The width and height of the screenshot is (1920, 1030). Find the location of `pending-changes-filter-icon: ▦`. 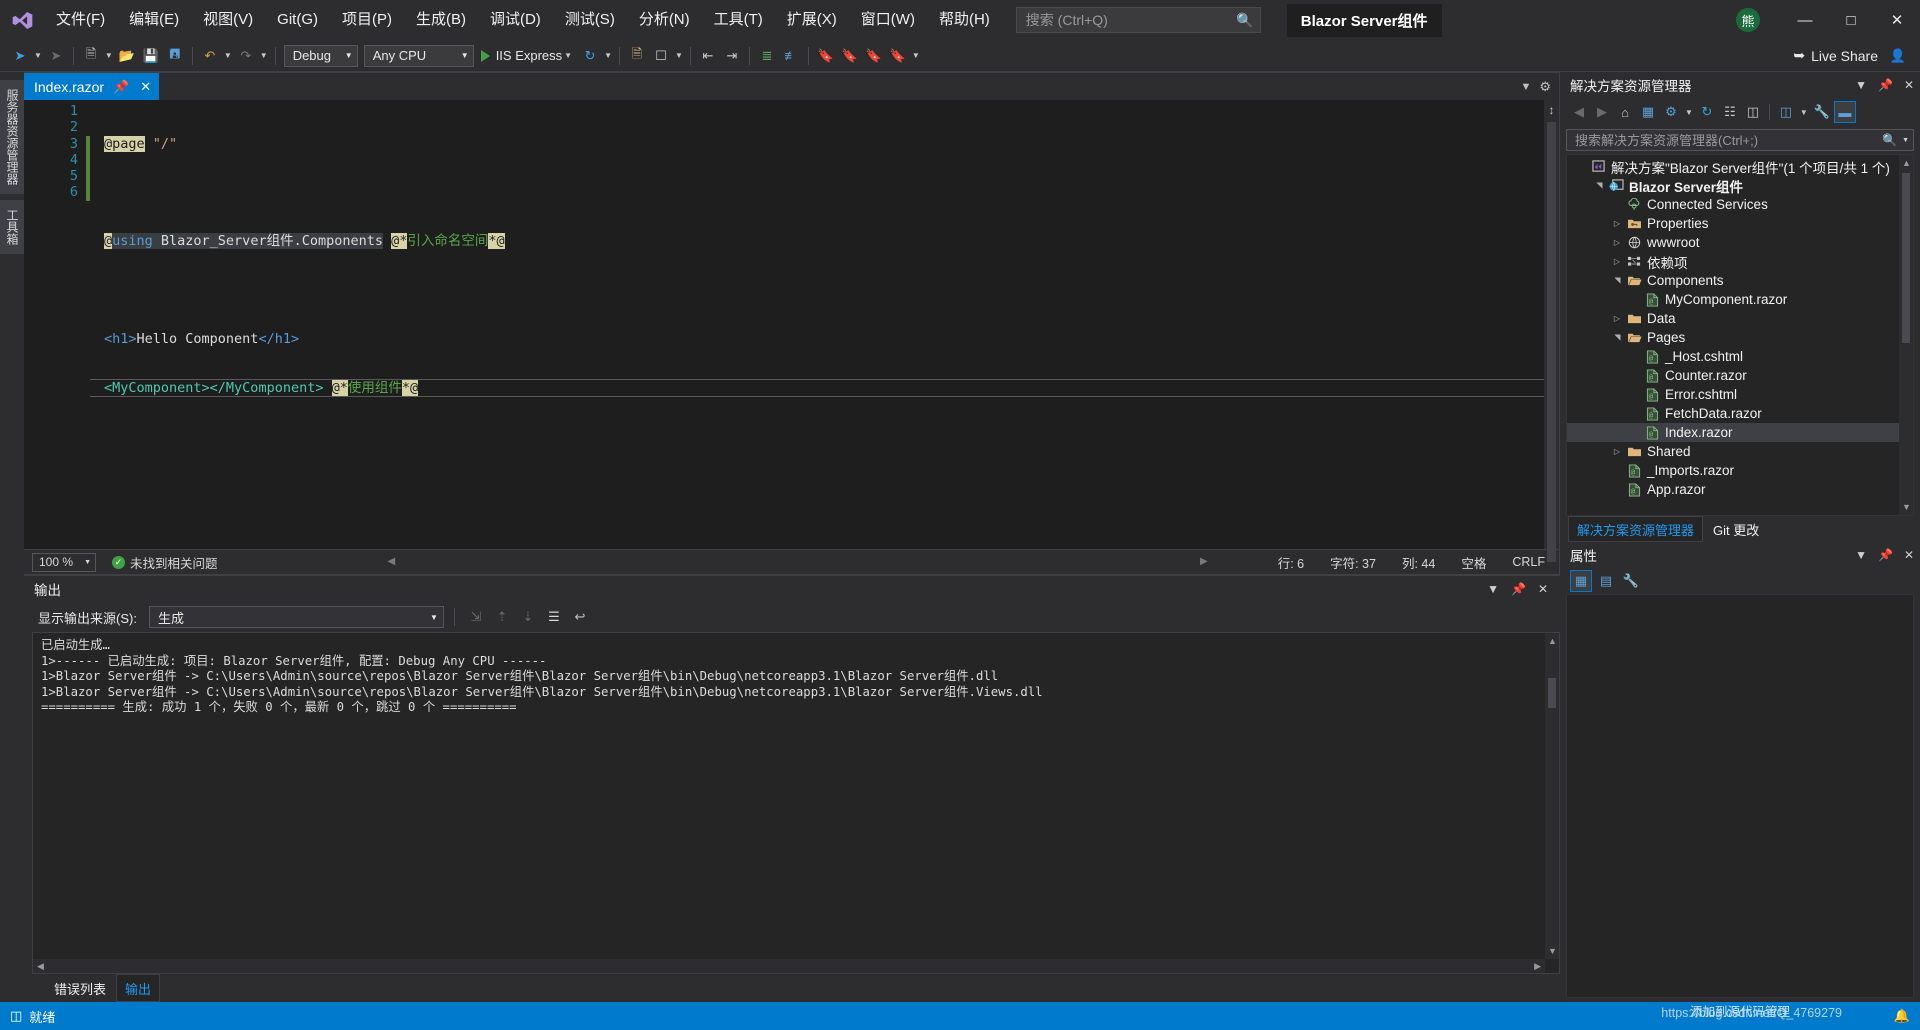

pending-changes-filter-icon: ▦ is located at coordinates (1648, 112).